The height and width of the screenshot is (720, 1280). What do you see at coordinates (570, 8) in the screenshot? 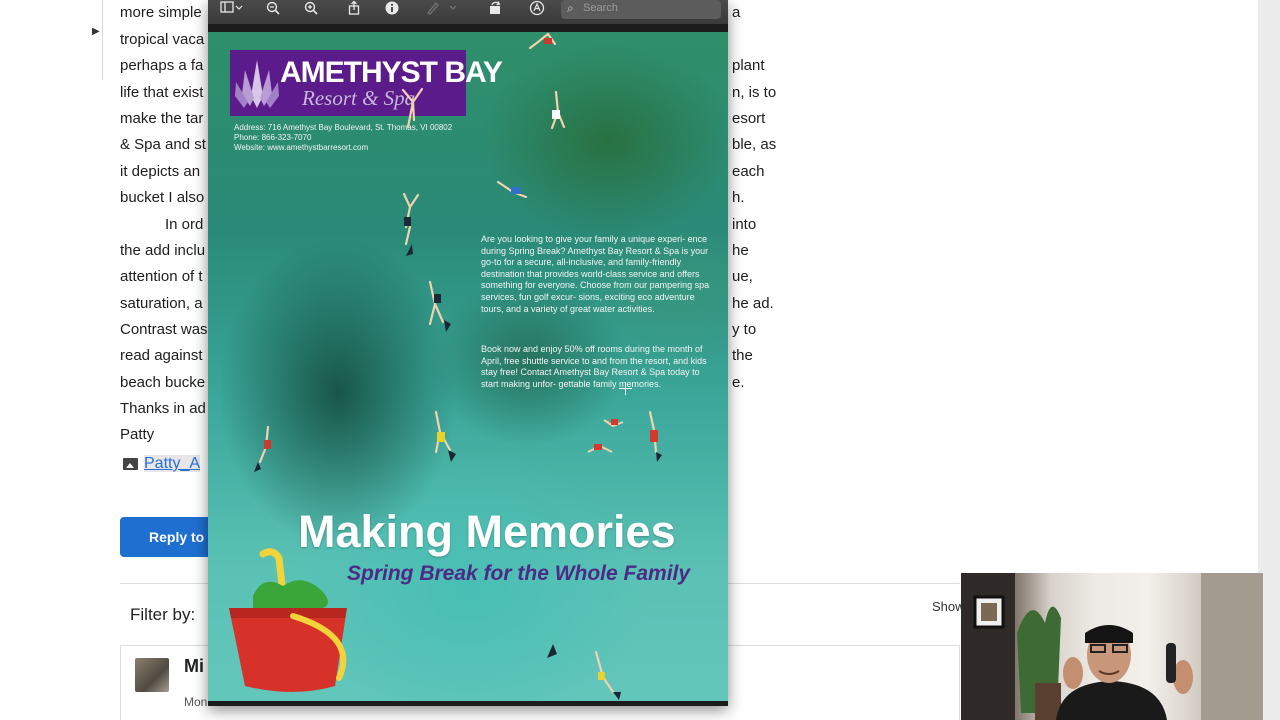
I see `search-icon: ⌕` at bounding box center [570, 8].